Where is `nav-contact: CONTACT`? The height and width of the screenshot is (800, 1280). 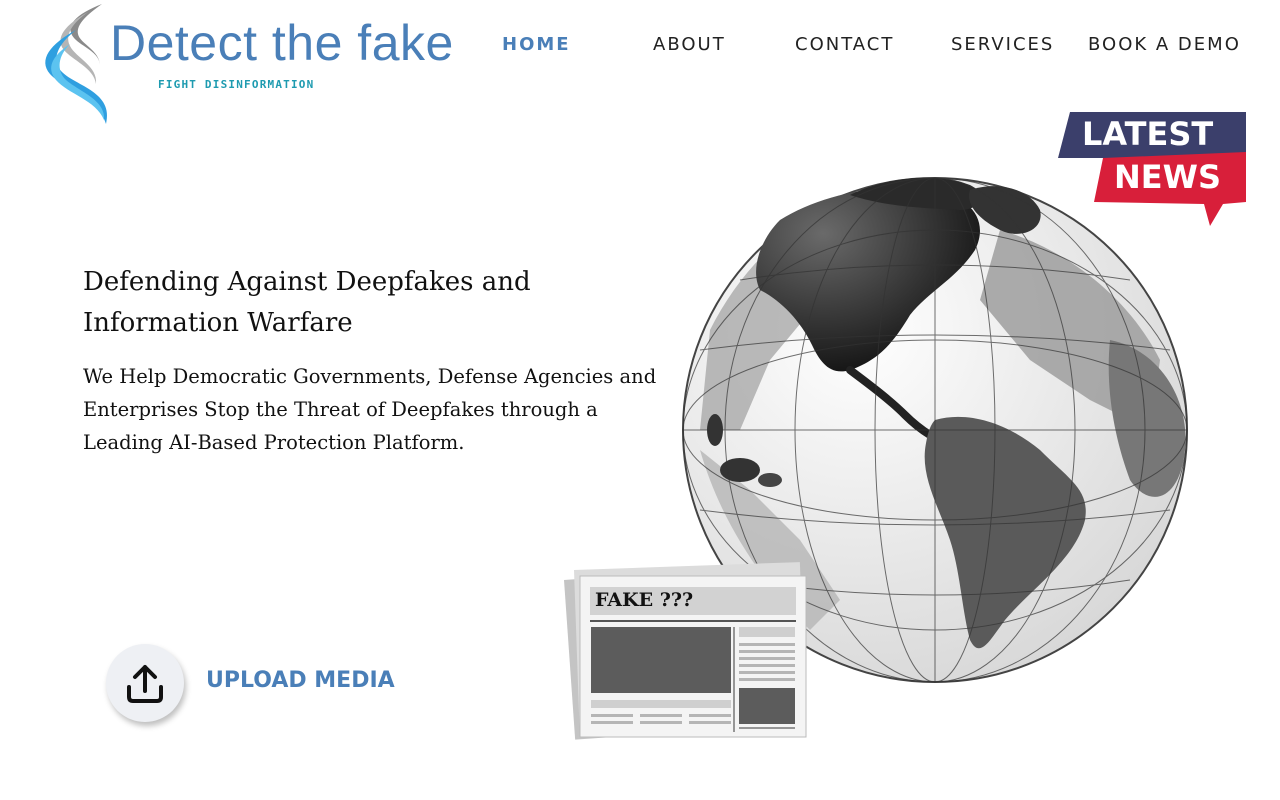 nav-contact: CONTACT is located at coordinates (844, 44).